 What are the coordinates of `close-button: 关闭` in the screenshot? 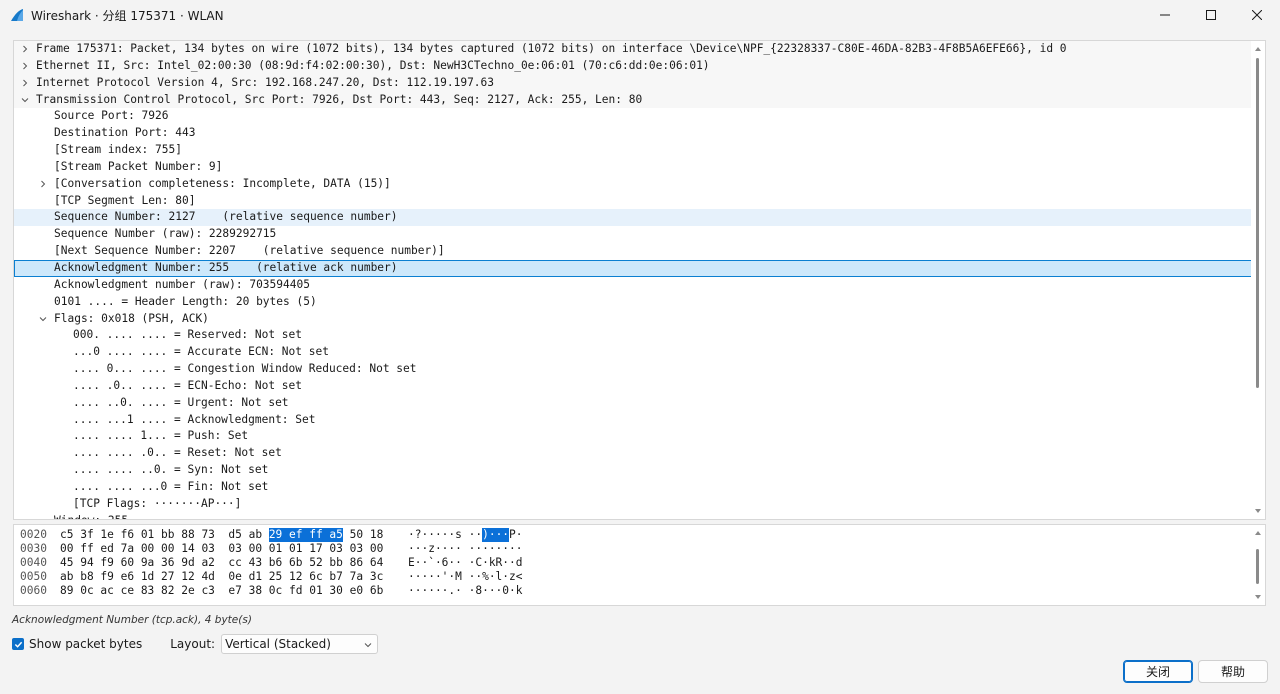 It's located at (1158, 671).